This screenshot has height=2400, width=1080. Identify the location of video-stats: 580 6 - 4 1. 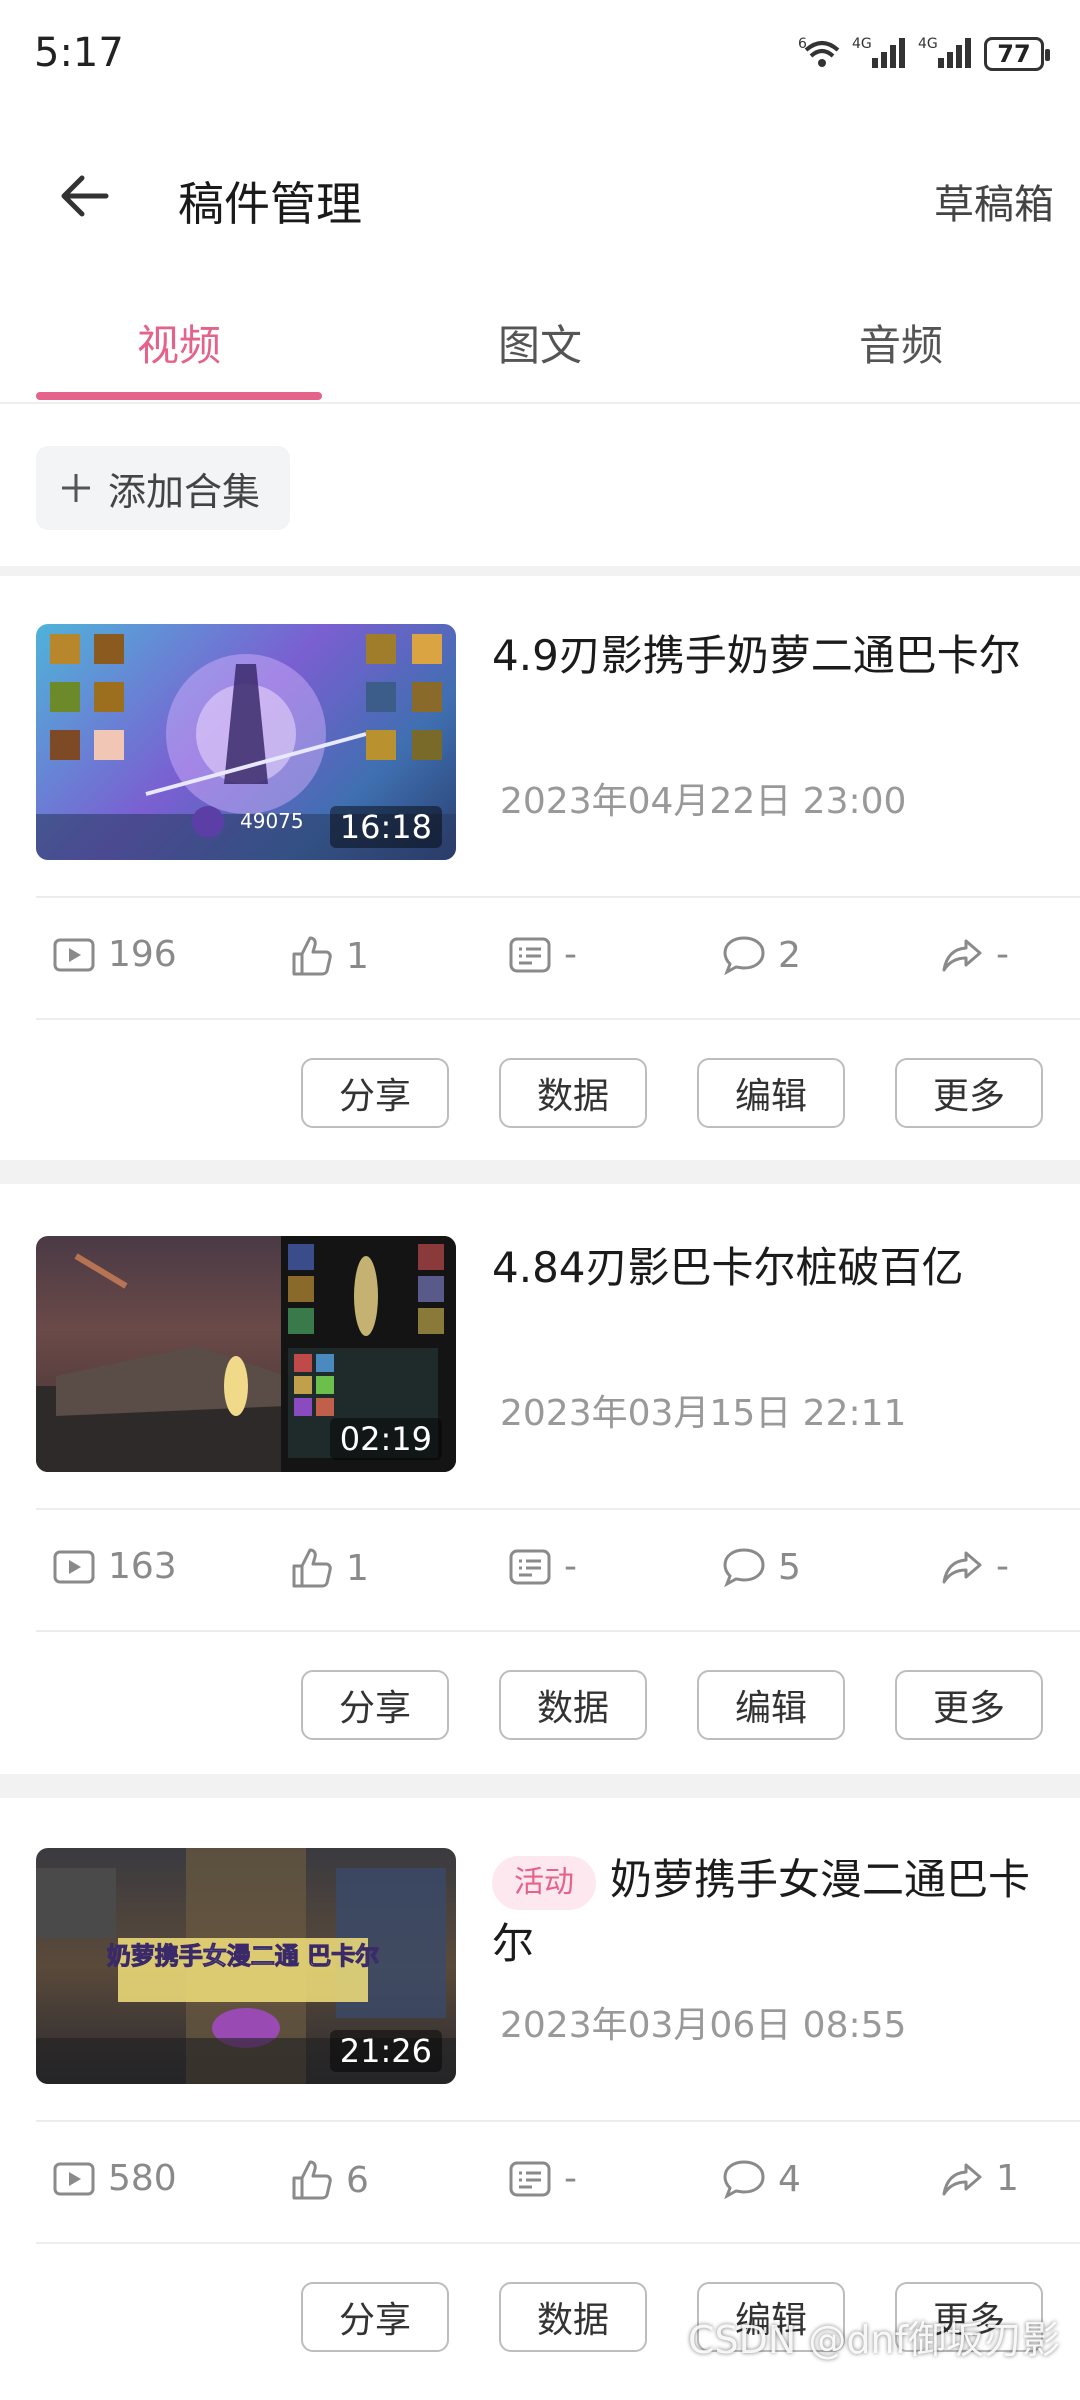
(540, 2183).